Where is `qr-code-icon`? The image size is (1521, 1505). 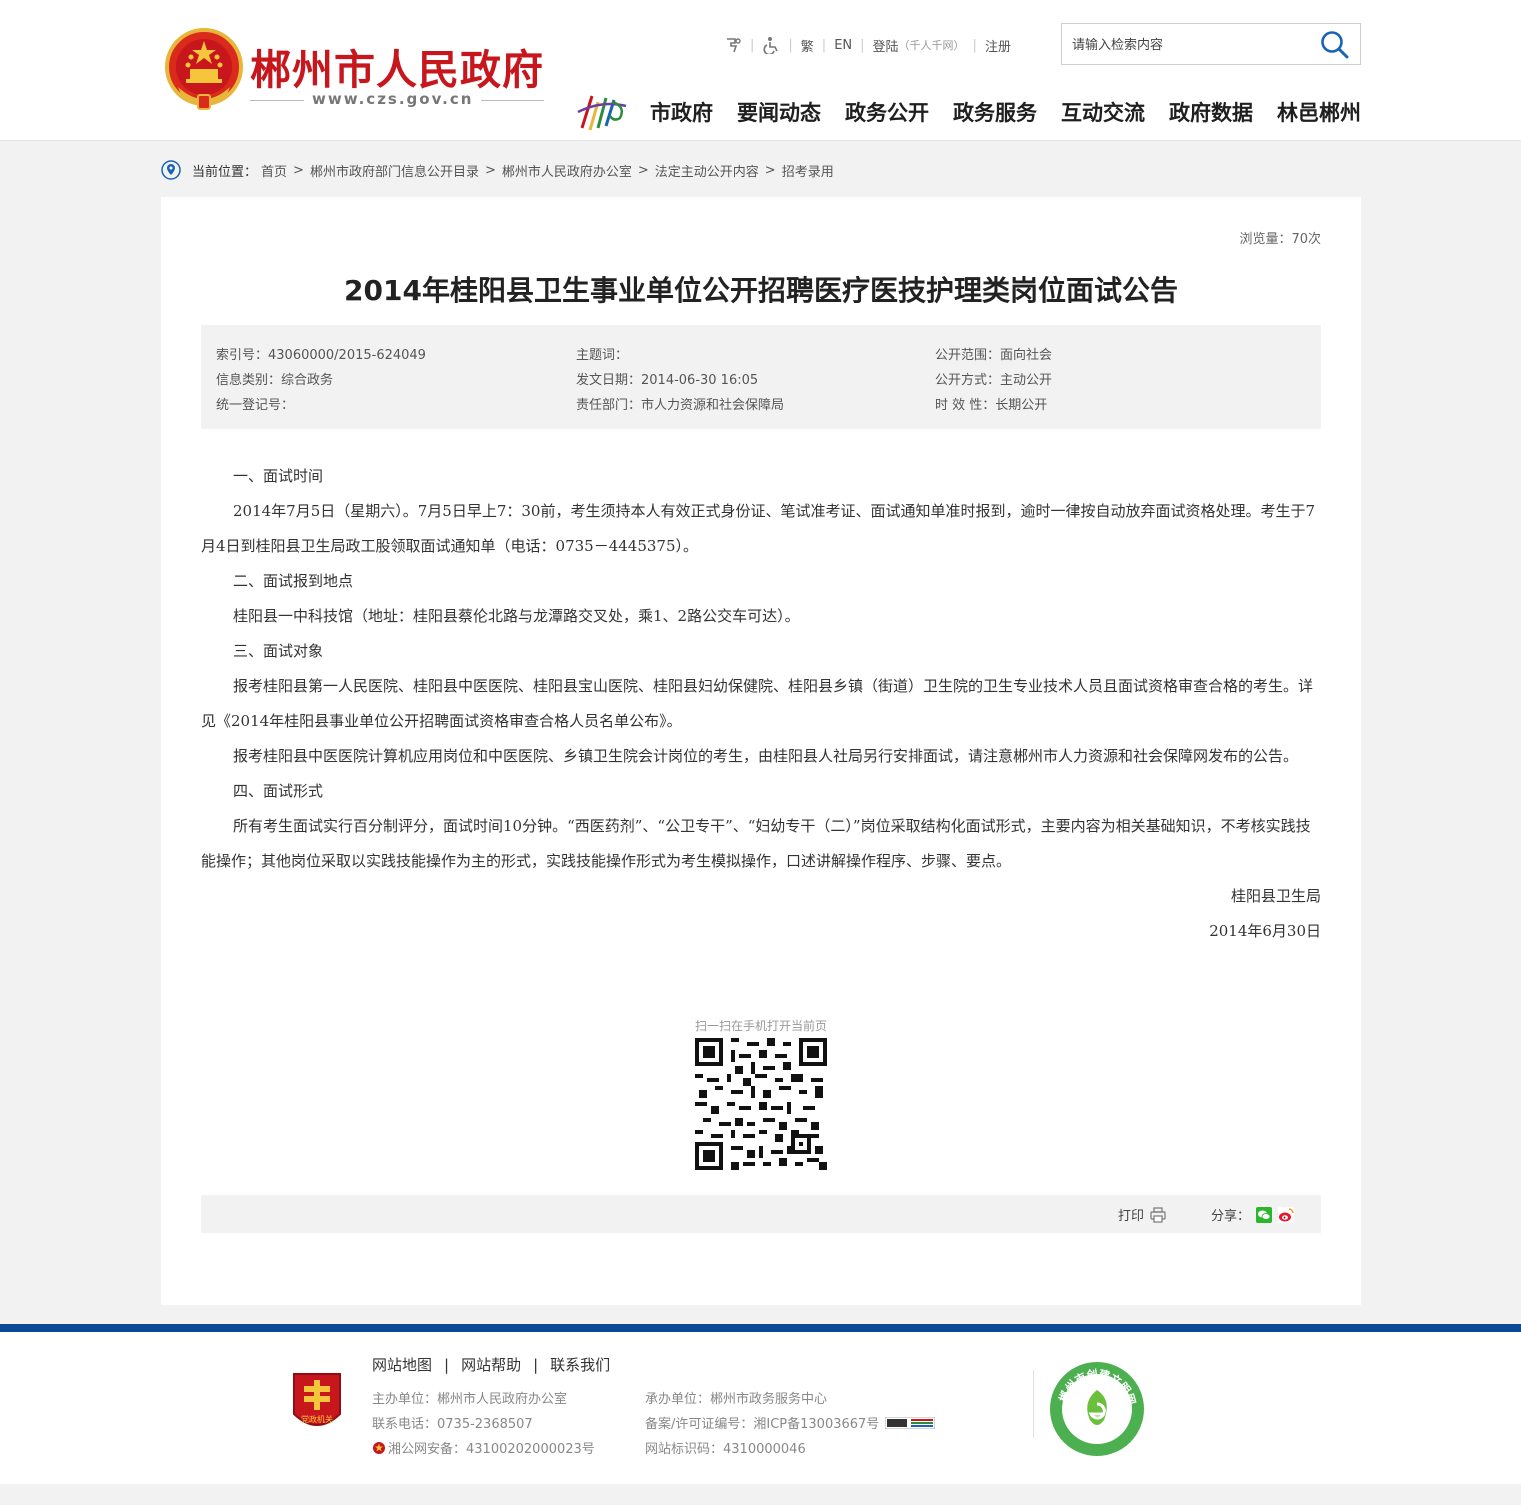 qr-code-icon is located at coordinates (761, 1104).